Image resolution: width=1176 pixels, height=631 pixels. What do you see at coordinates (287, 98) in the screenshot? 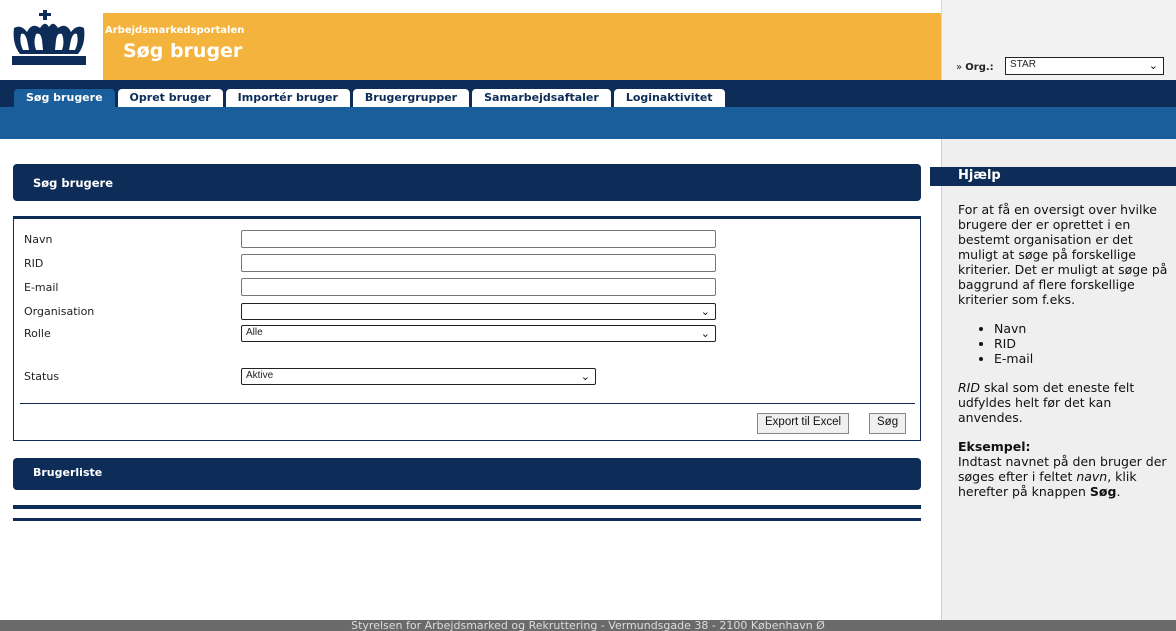
I see `tab-importer-bruger: Importér bruger` at bounding box center [287, 98].